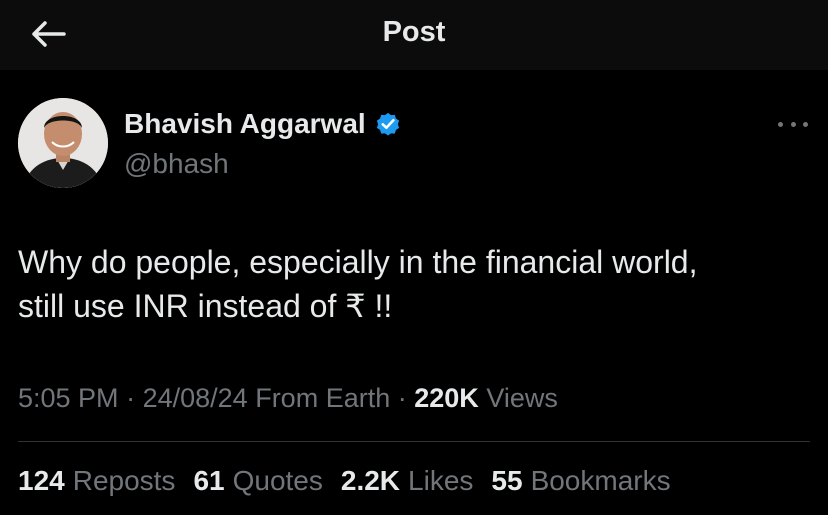  I want to click on reposts-label: Reposts, so click(124, 480).